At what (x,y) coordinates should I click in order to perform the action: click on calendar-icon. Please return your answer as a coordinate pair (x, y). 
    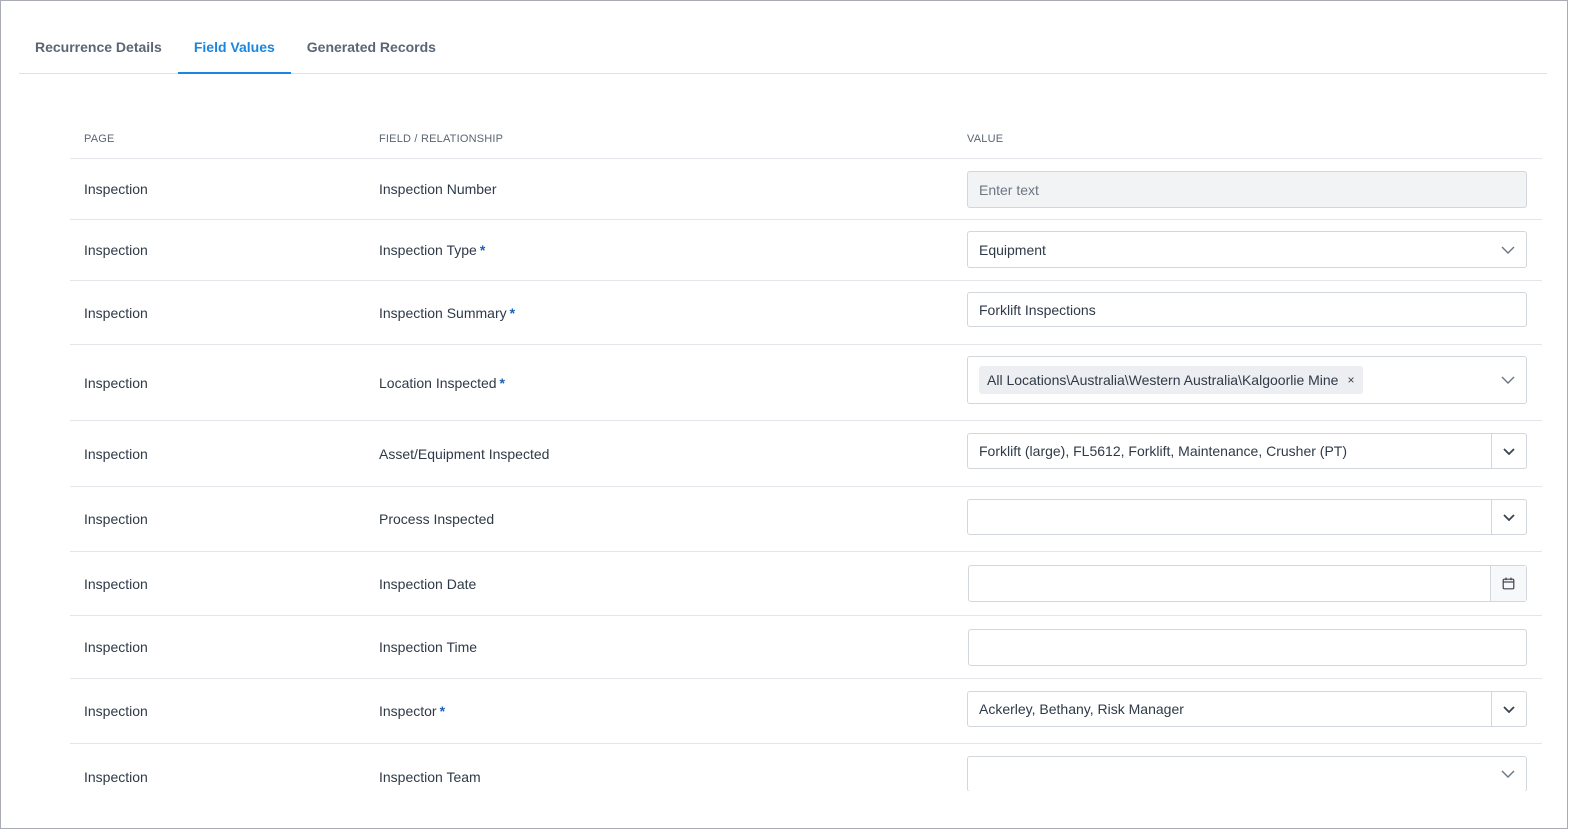
    Looking at the image, I should click on (1508, 583).